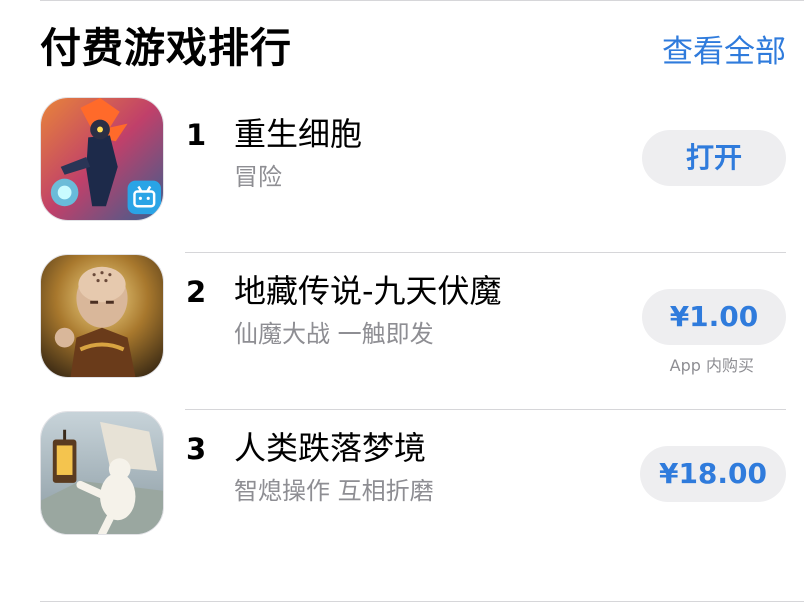 Image resolution: width=804 pixels, height=604 pixels. I want to click on app-name: 地藏传说-九天伏魔, so click(368, 291).